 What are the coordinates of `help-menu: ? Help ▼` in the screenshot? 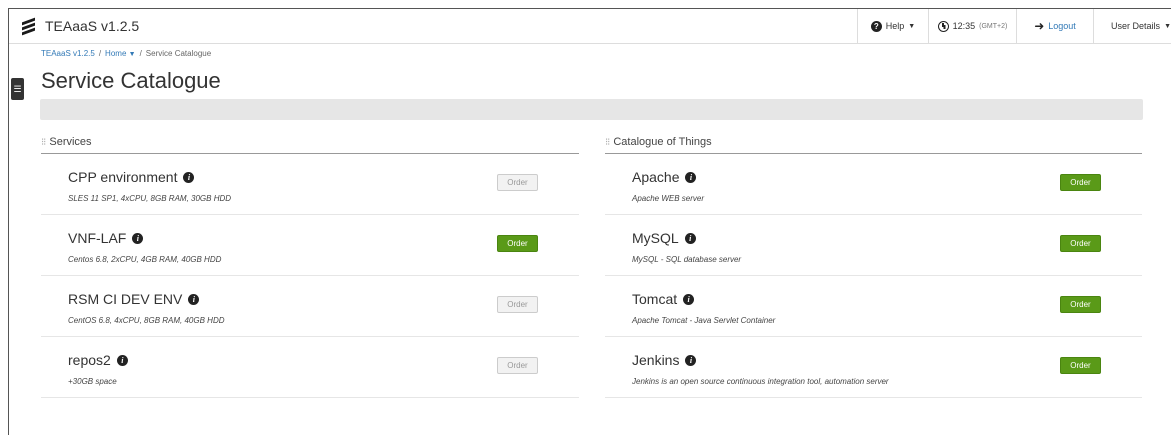 It's located at (892, 26).